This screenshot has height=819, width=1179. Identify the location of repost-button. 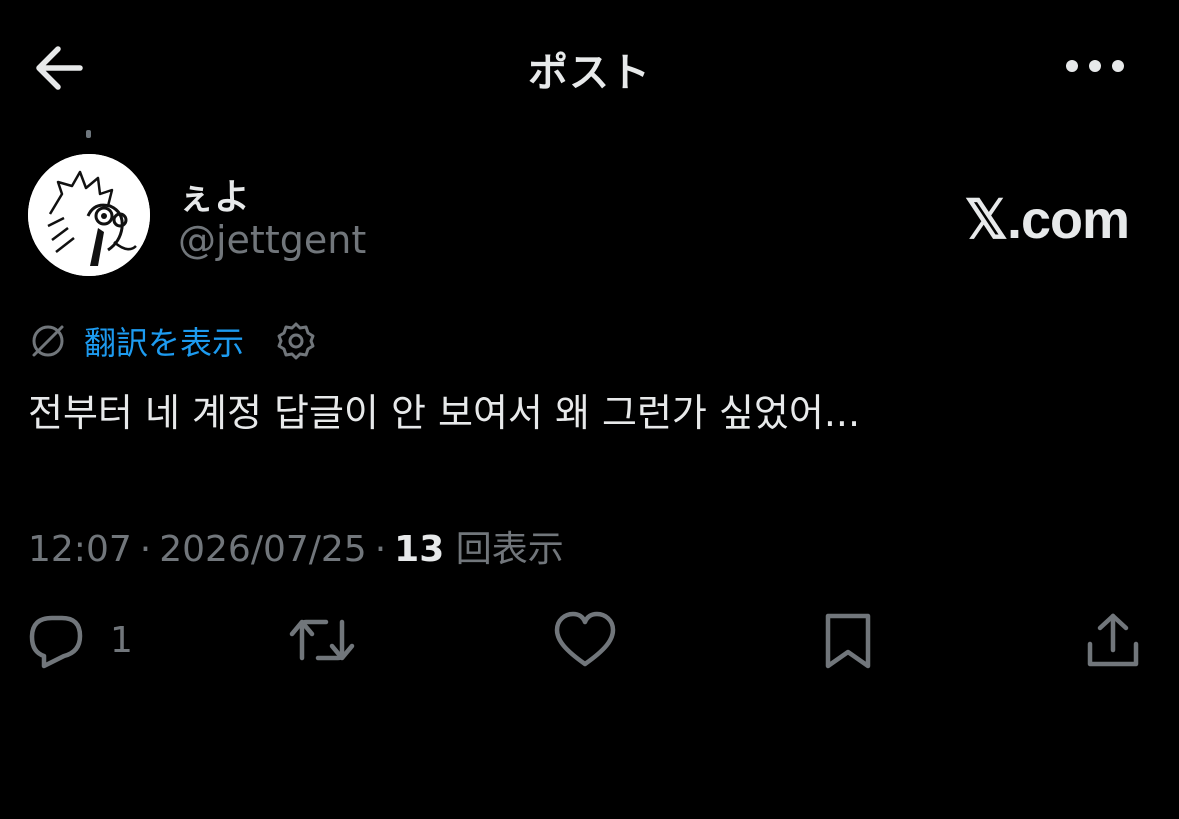
(322, 640).